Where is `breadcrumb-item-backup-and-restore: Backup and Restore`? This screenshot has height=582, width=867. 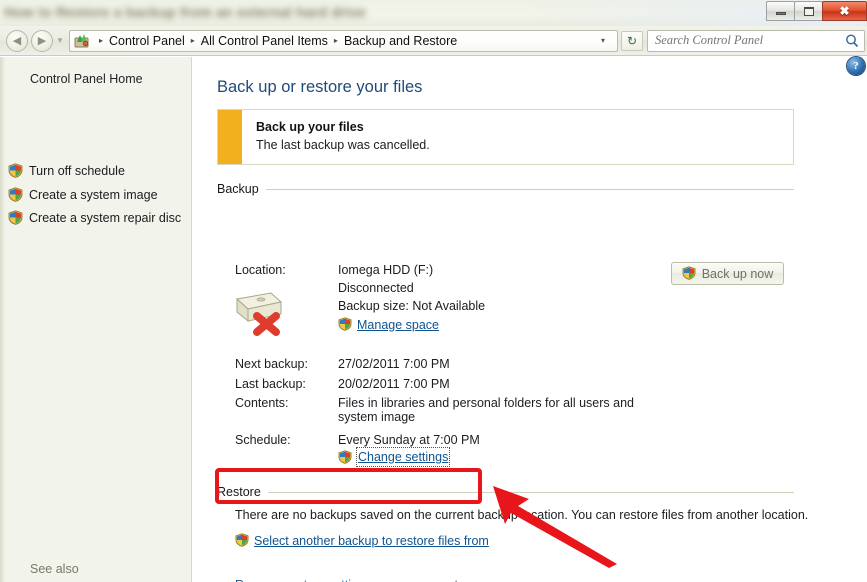 breadcrumb-item-backup-and-restore: Backup and Restore is located at coordinates (400, 41).